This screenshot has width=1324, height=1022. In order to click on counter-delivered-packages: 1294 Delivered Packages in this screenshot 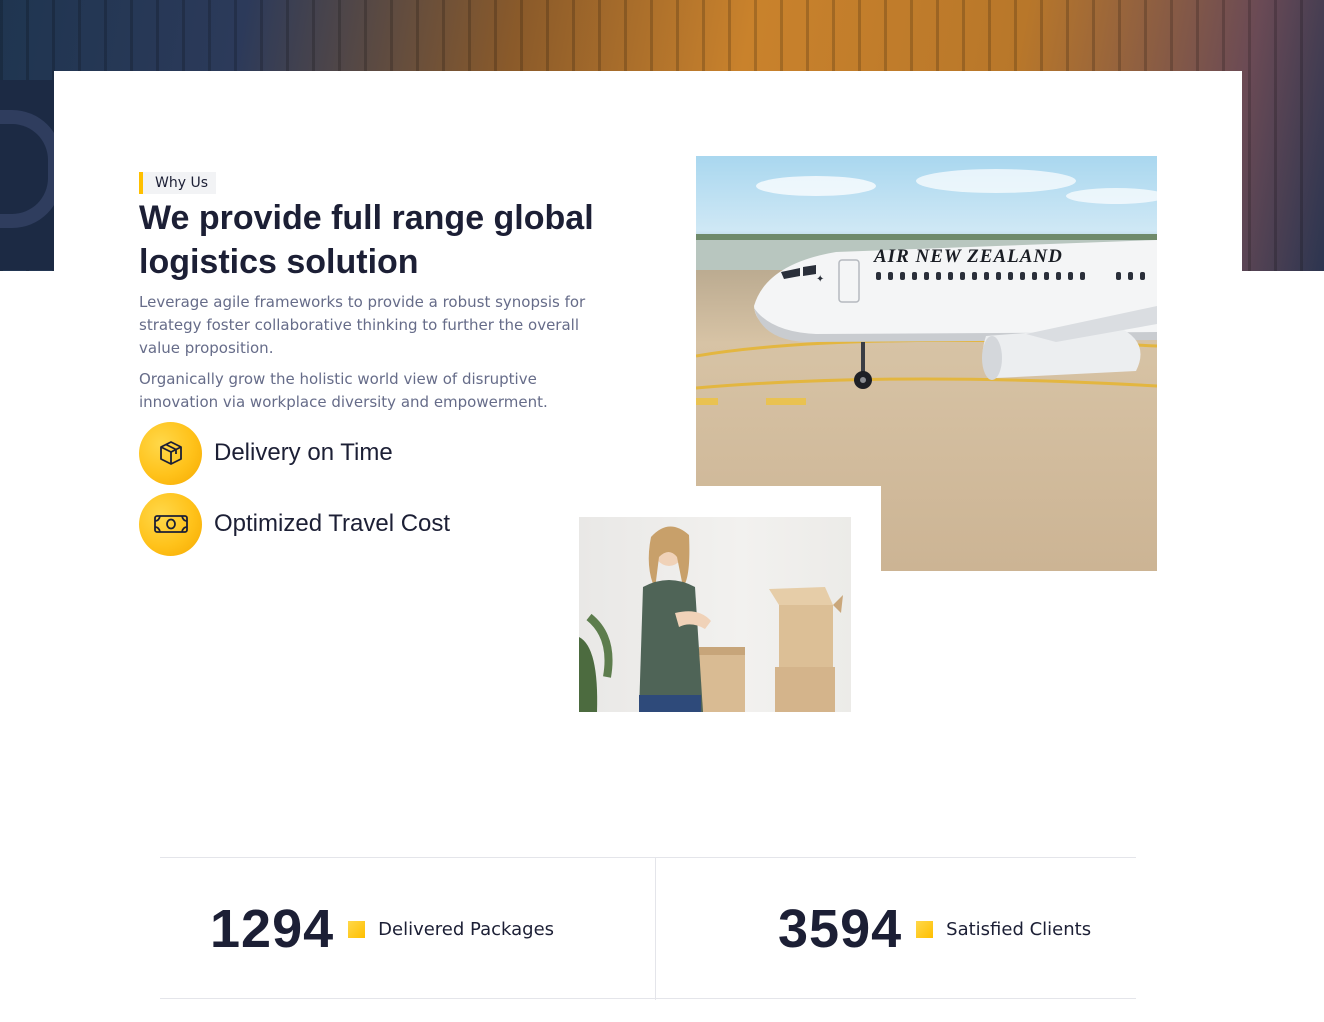, I will do `click(382, 929)`.